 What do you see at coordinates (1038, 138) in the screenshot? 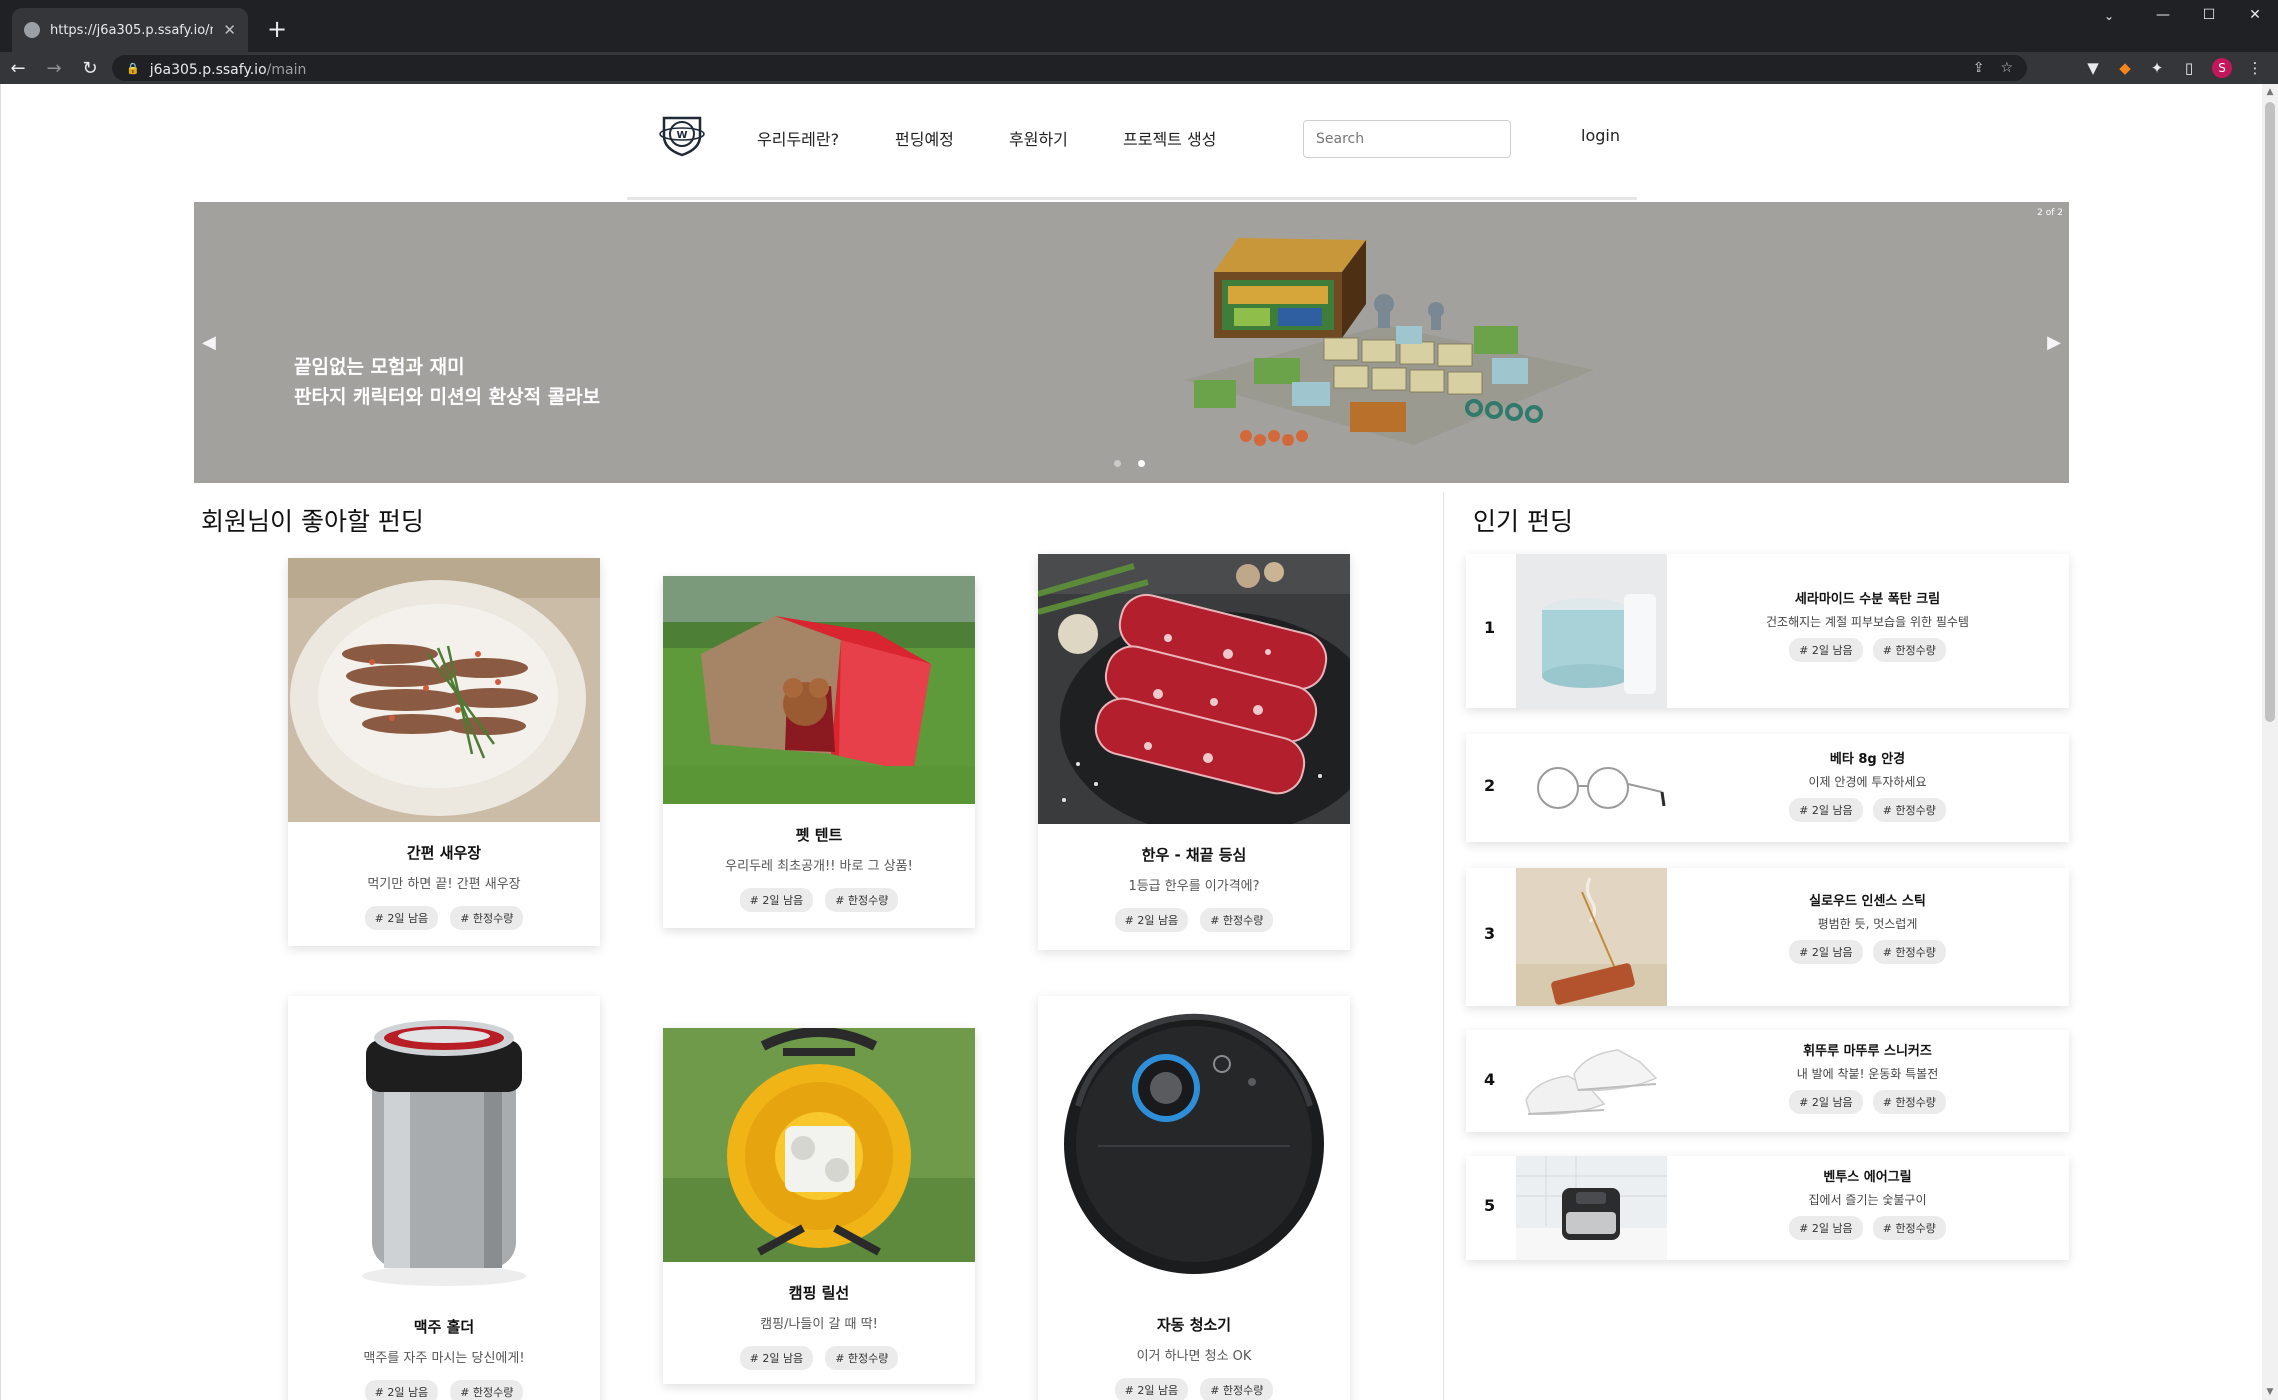
I see `nav-donate: 후원하기` at bounding box center [1038, 138].